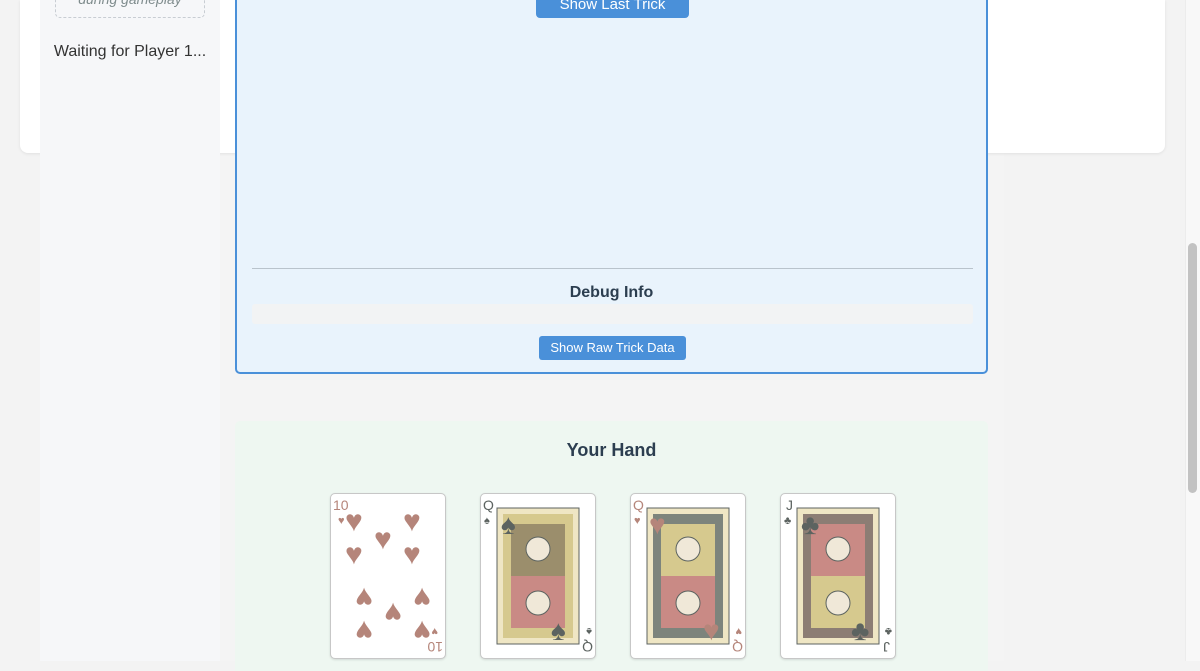  Describe the element at coordinates (612, 268) in the screenshot. I see `debug-divider` at that location.